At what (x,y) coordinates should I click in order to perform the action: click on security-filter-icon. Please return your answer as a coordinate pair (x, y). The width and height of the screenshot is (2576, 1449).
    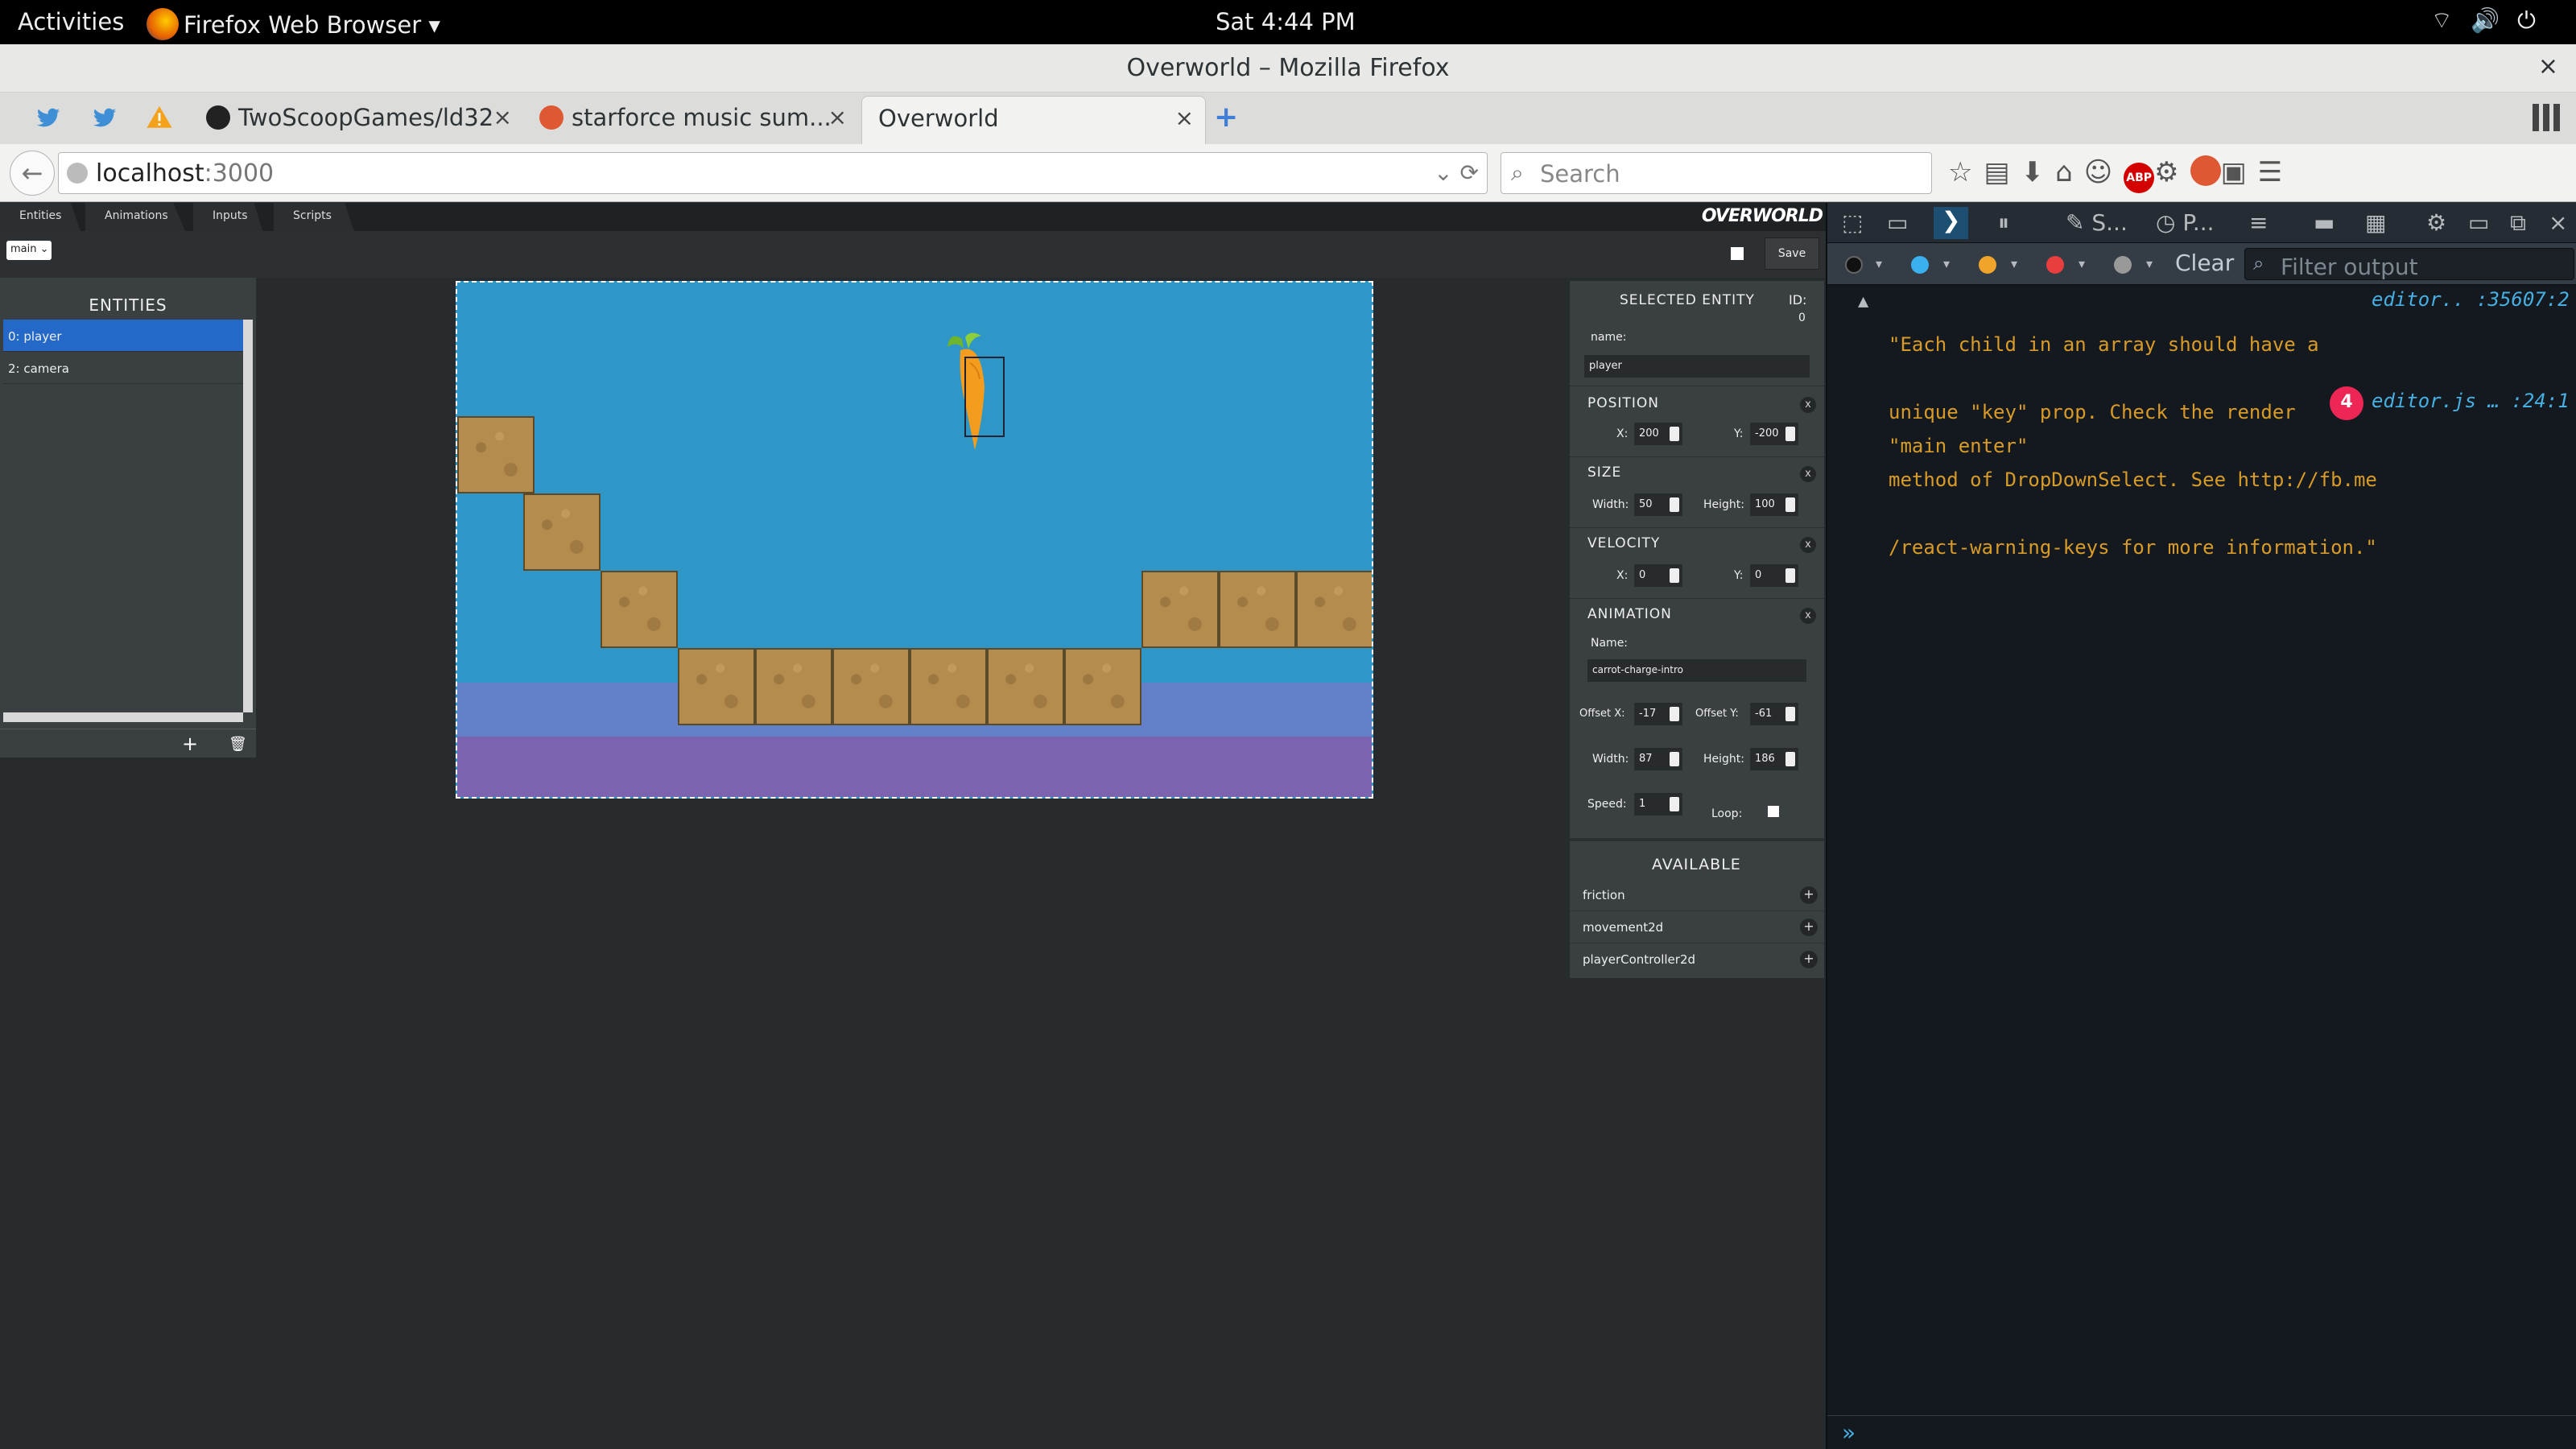
    Looking at the image, I should click on (2055, 265).